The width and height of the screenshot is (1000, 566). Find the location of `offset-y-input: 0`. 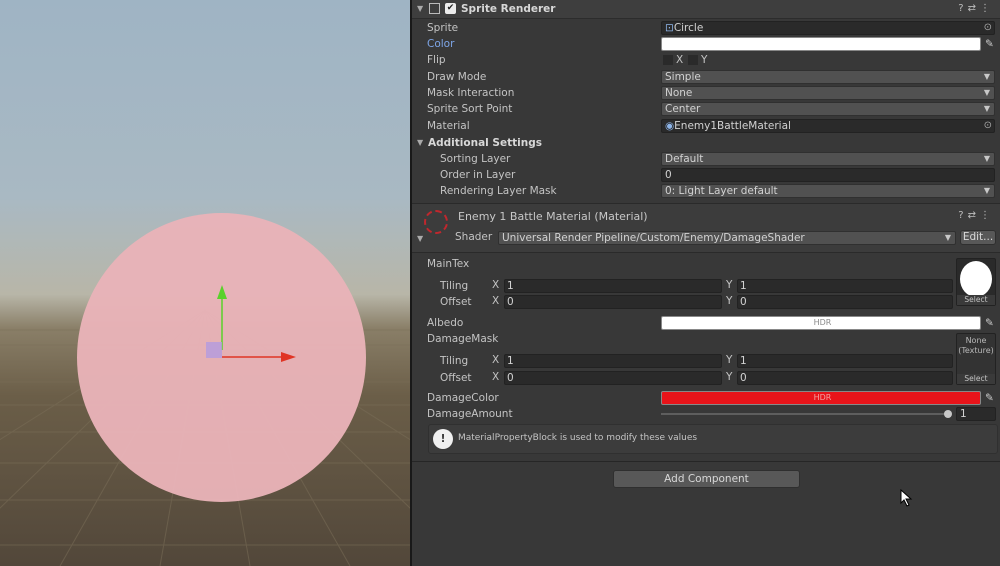

offset-y-input: 0 is located at coordinates (845, 302).